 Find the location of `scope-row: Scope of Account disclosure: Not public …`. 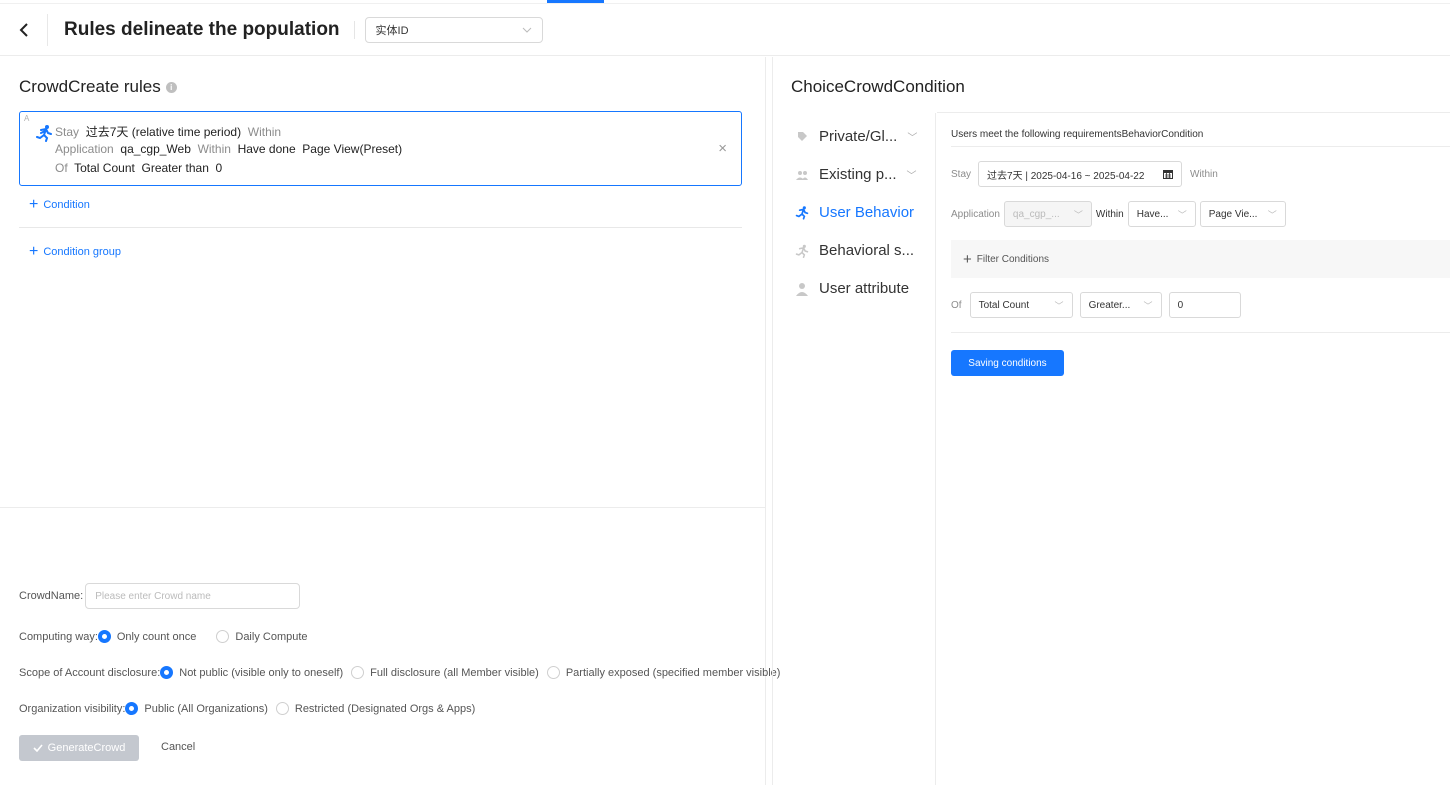

scope-row: Scope of Account disclosure: Not public … is located at coordinates (399, 672).